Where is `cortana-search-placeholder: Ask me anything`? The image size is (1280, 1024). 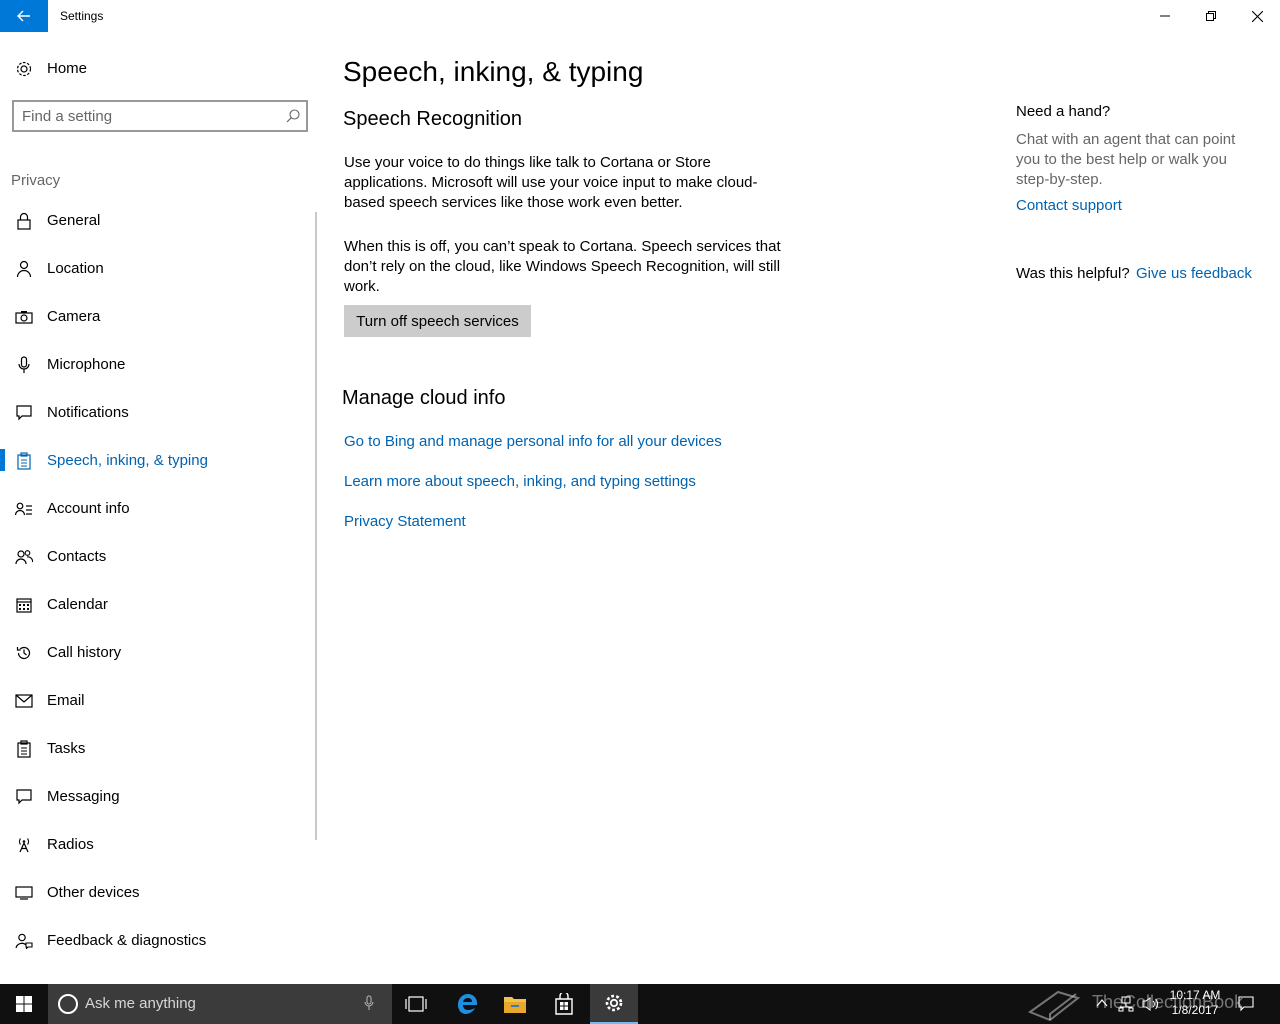 cortana-search-placeholder: Ask me anything is located at coordinates (140, 1003).